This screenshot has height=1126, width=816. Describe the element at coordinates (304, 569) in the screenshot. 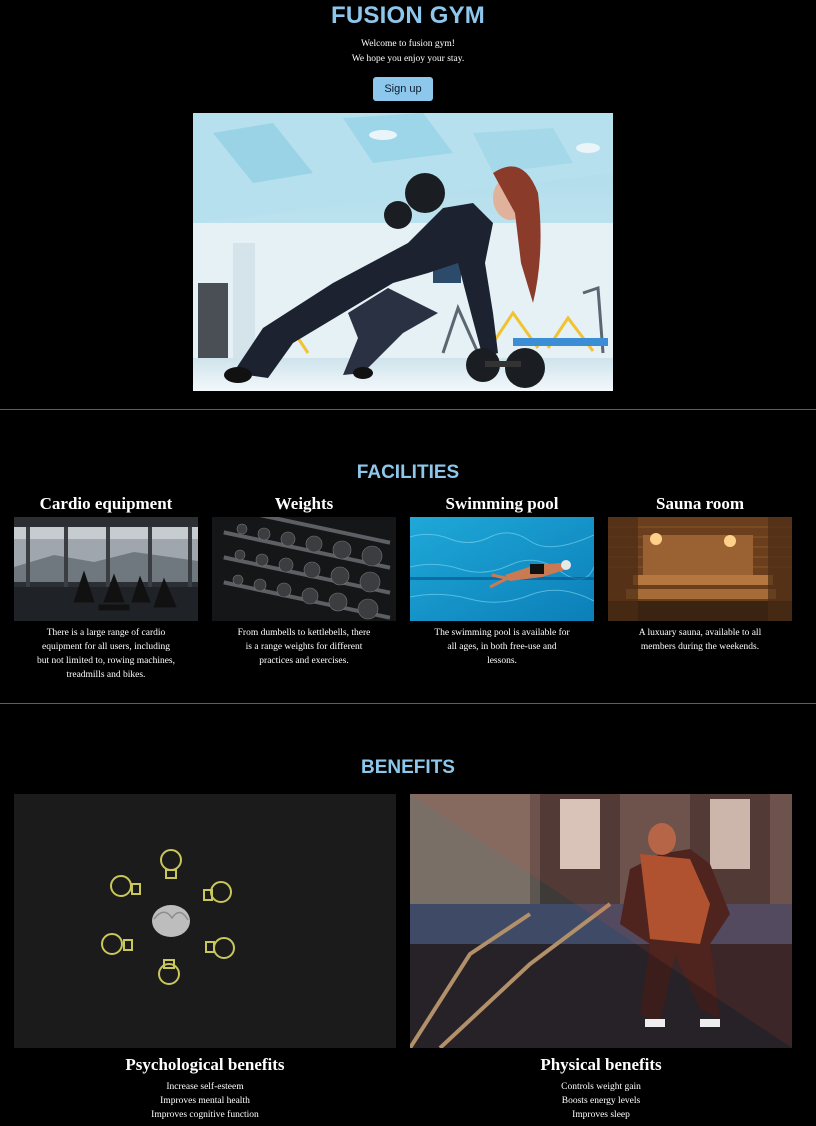

I see `weights-image` at that location.